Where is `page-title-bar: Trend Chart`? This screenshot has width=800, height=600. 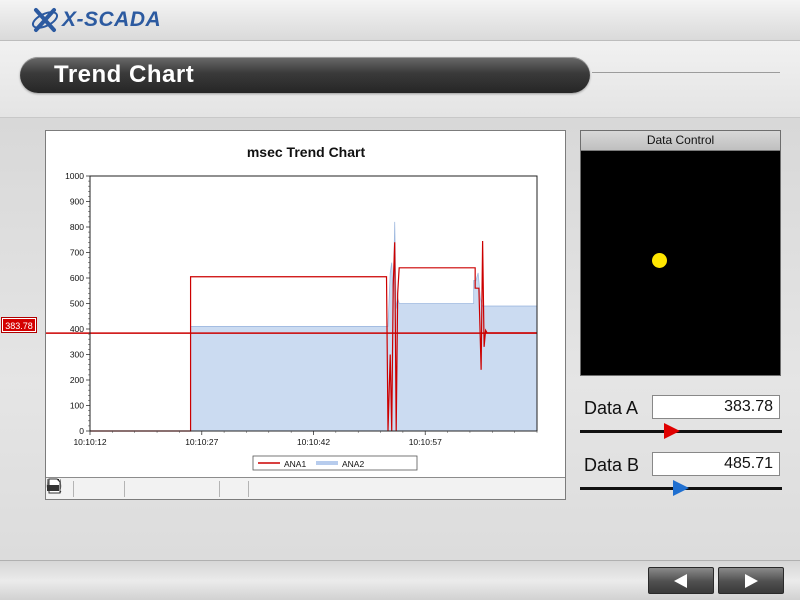 page-title-bar: Trend Chart is located at coordinates (305, 75).